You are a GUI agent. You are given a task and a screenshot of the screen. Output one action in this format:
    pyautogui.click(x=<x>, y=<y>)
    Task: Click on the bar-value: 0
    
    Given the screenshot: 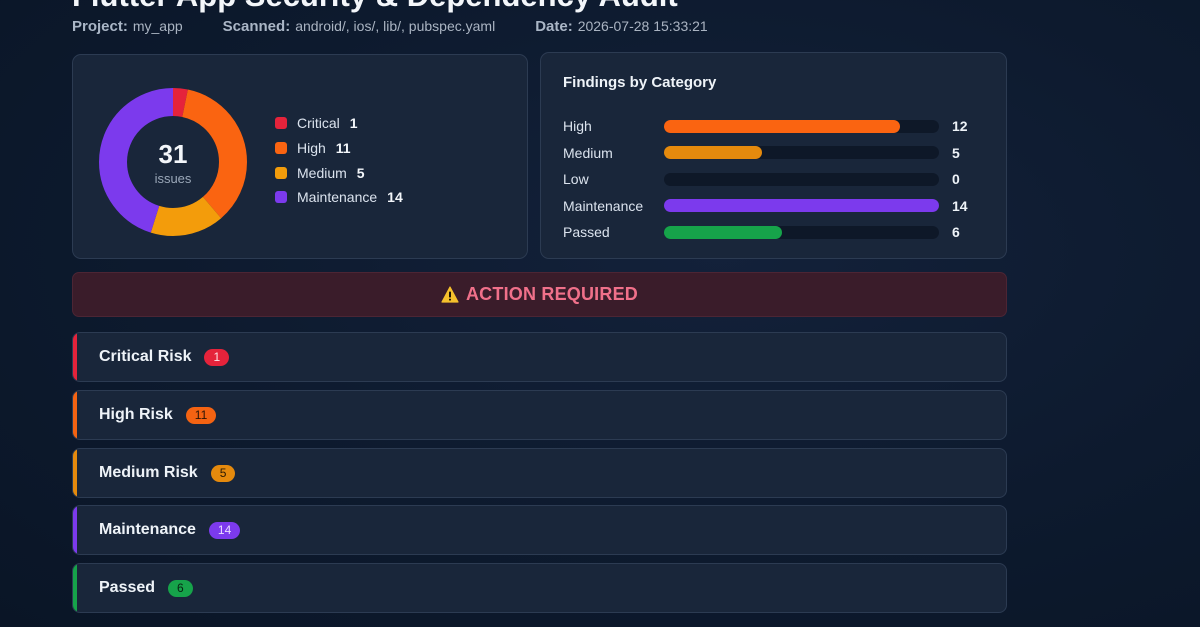 What is the action you would take?
    pyautogui.click(x=956, y=179)
    